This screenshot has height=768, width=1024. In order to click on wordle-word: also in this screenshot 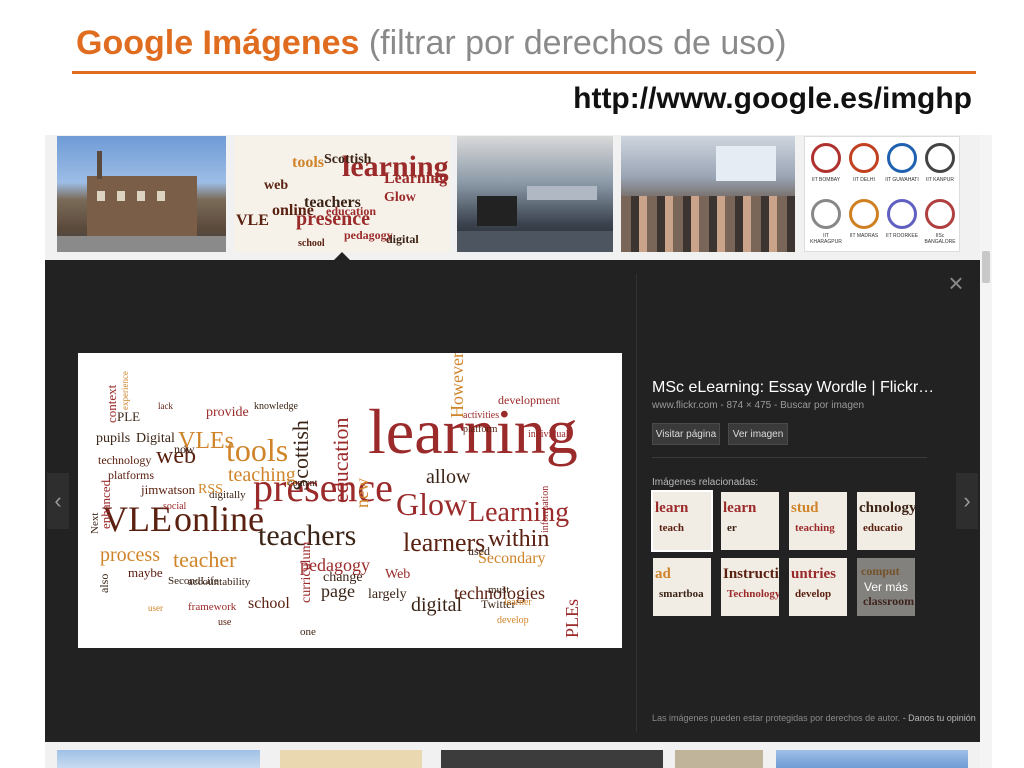, I will do `click(104, 583)`.